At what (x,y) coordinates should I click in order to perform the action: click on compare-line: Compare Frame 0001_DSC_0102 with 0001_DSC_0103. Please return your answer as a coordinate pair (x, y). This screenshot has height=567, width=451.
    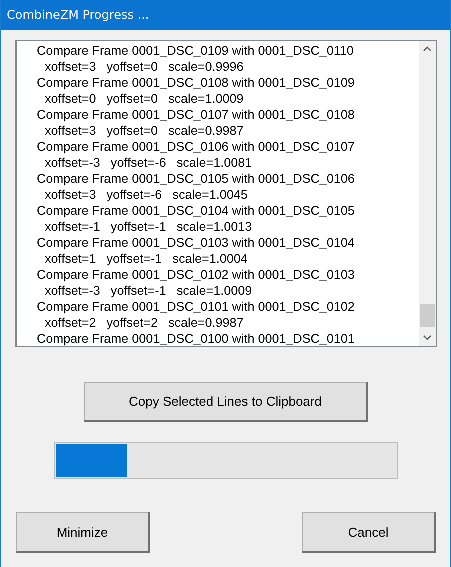
    Looking at the image, I should click on (196, 275).